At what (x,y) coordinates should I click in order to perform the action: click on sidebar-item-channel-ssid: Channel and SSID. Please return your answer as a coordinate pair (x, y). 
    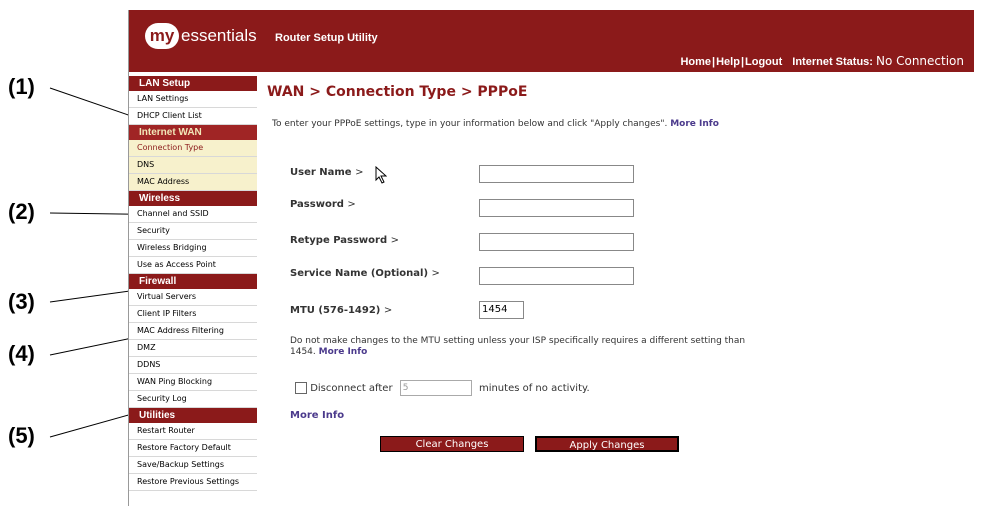
    Looking at the image, I should click on (193, 214).